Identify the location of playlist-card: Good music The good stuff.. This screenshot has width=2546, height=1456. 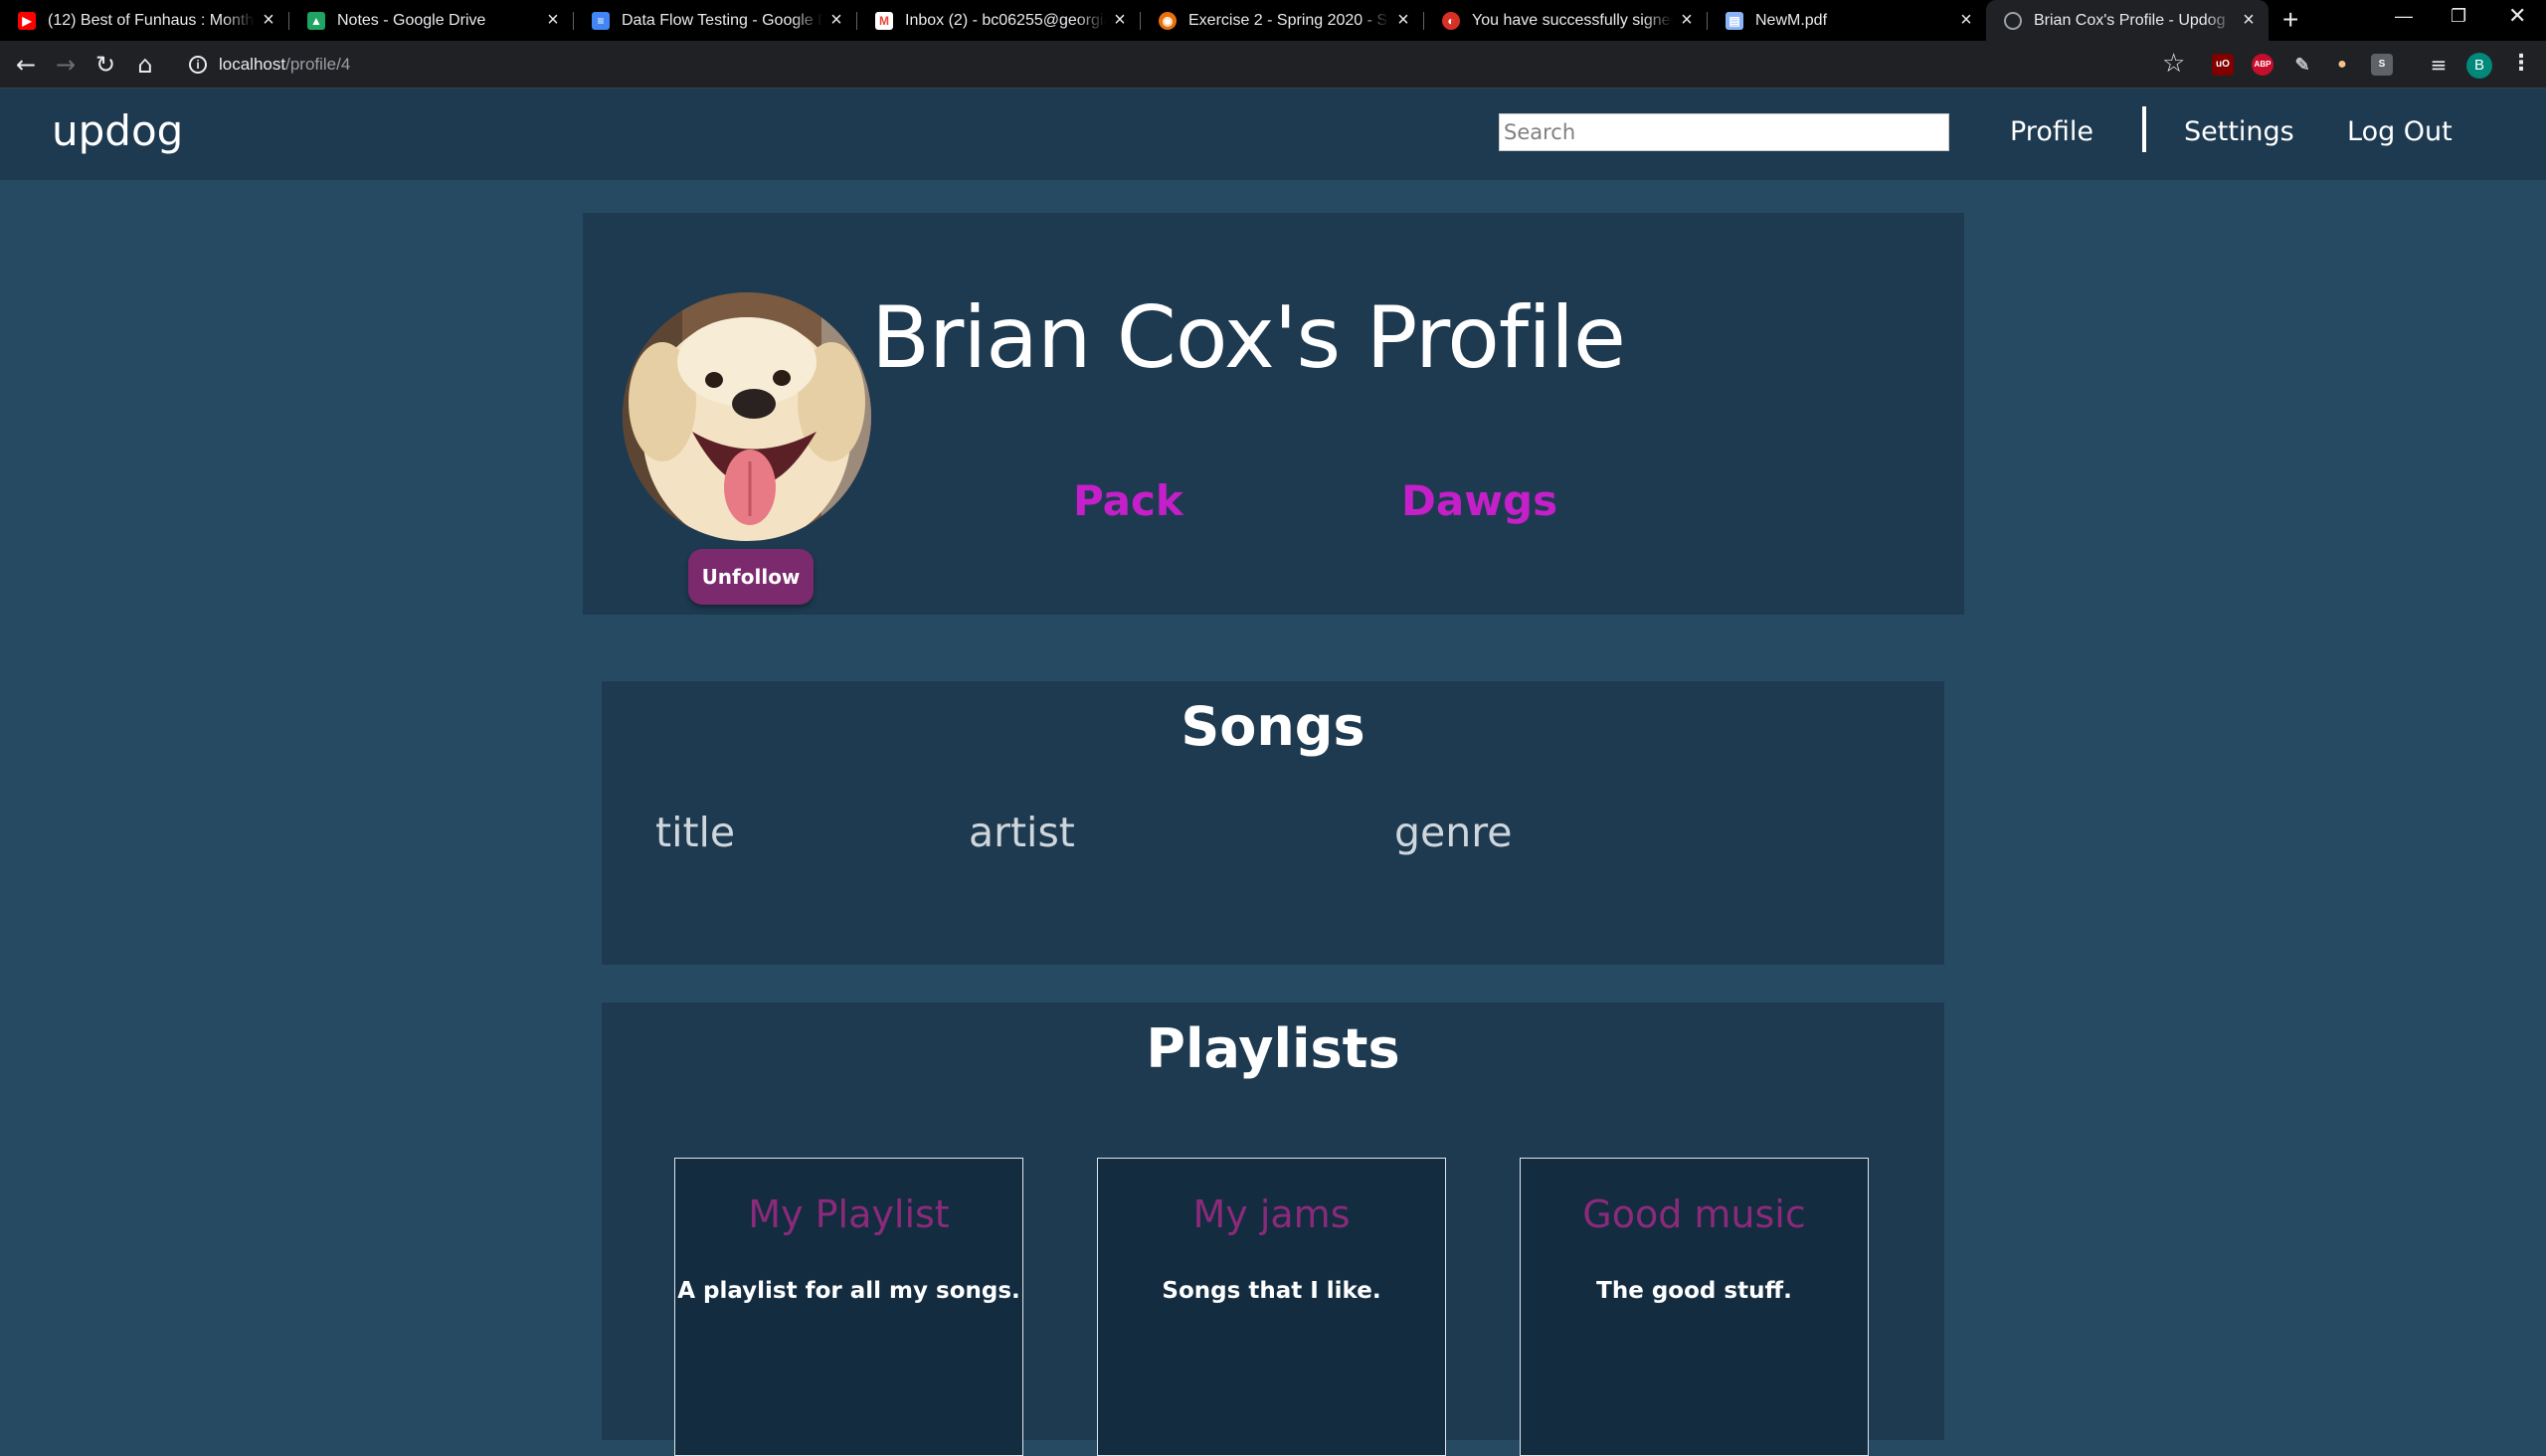
(1694, 1307).